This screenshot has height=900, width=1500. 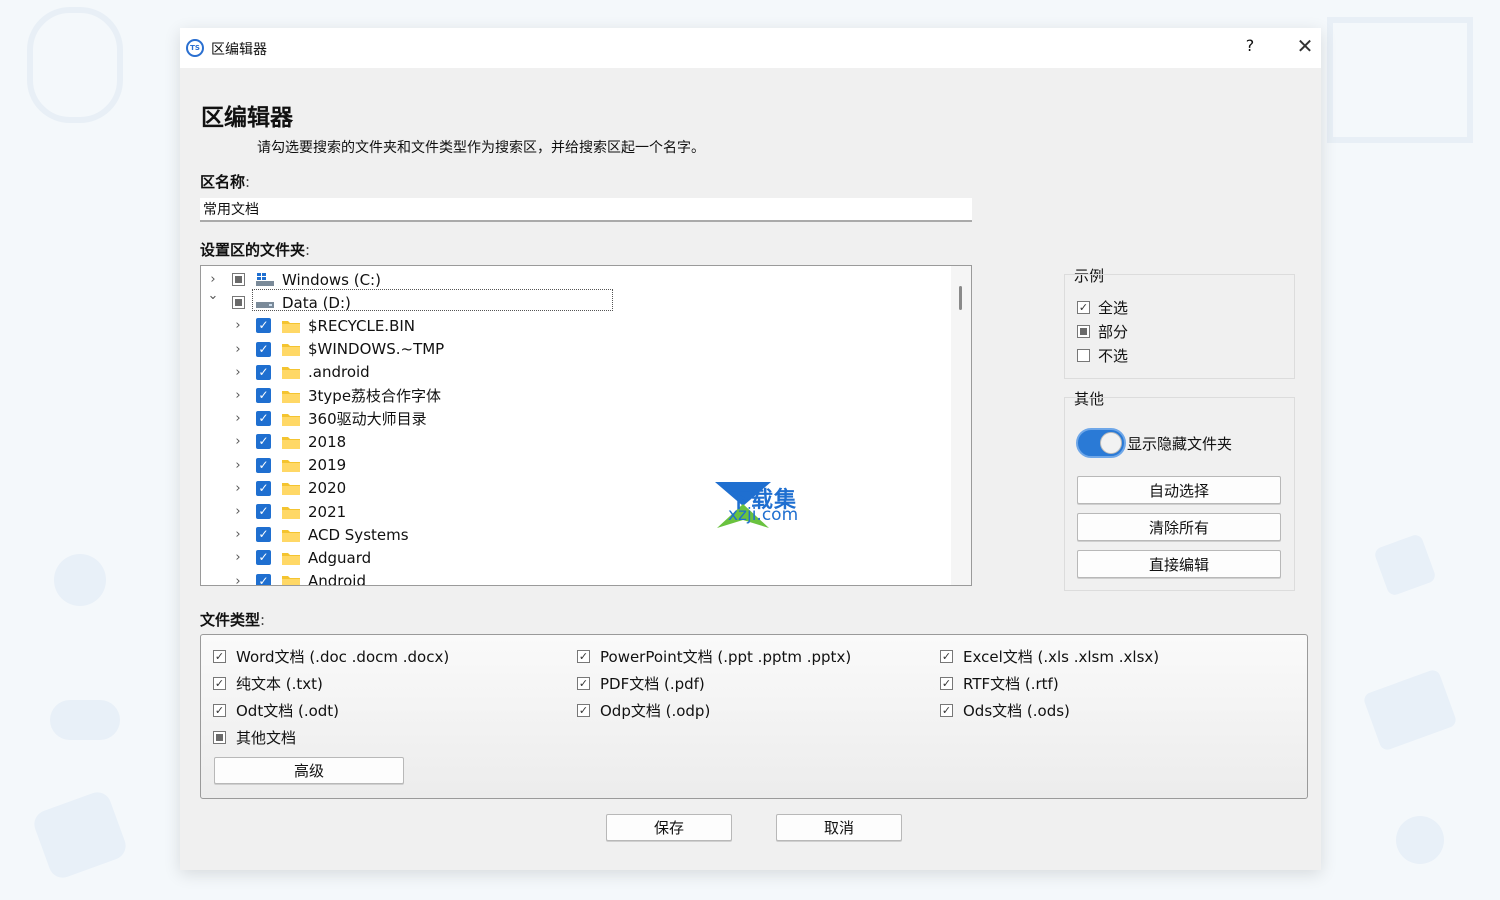 What do you see at coordinates (358, 534) in the screenshot?
I see `folder-label: ACD Systems` at bounding box center [358, 534].